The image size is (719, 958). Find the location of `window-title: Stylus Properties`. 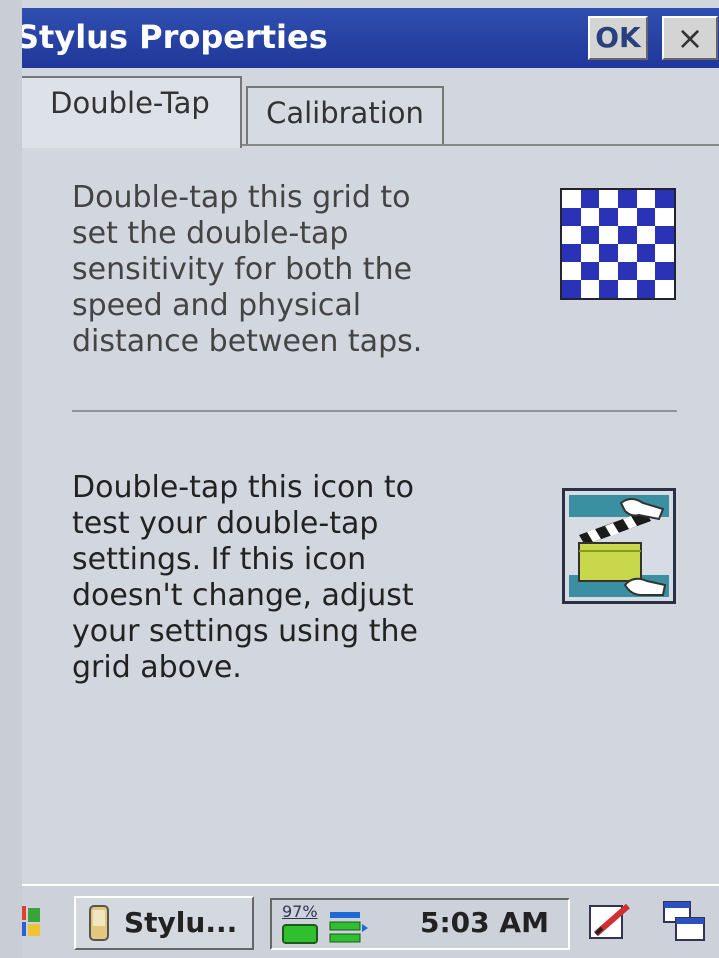

window-title: Stylus Properties is located at coordinates (175, 37).